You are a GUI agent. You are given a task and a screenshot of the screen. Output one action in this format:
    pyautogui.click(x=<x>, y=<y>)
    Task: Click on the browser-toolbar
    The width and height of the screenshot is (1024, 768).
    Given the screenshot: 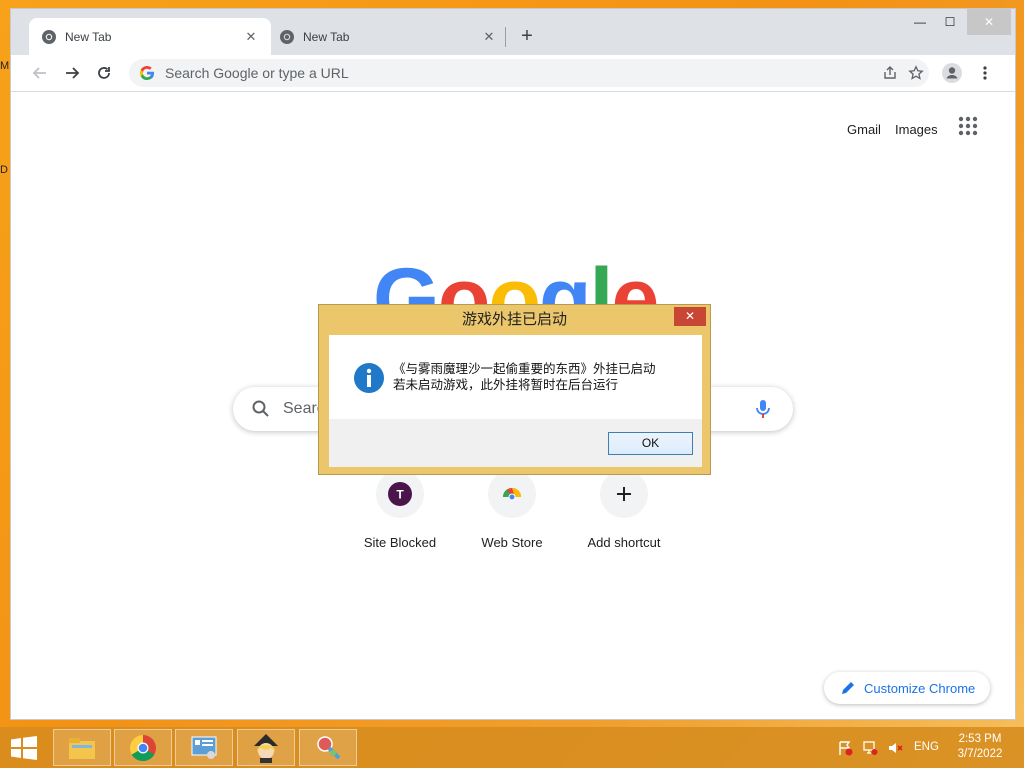 What is the action you would take?
    pyautogui.click(x=513, y=73)
    